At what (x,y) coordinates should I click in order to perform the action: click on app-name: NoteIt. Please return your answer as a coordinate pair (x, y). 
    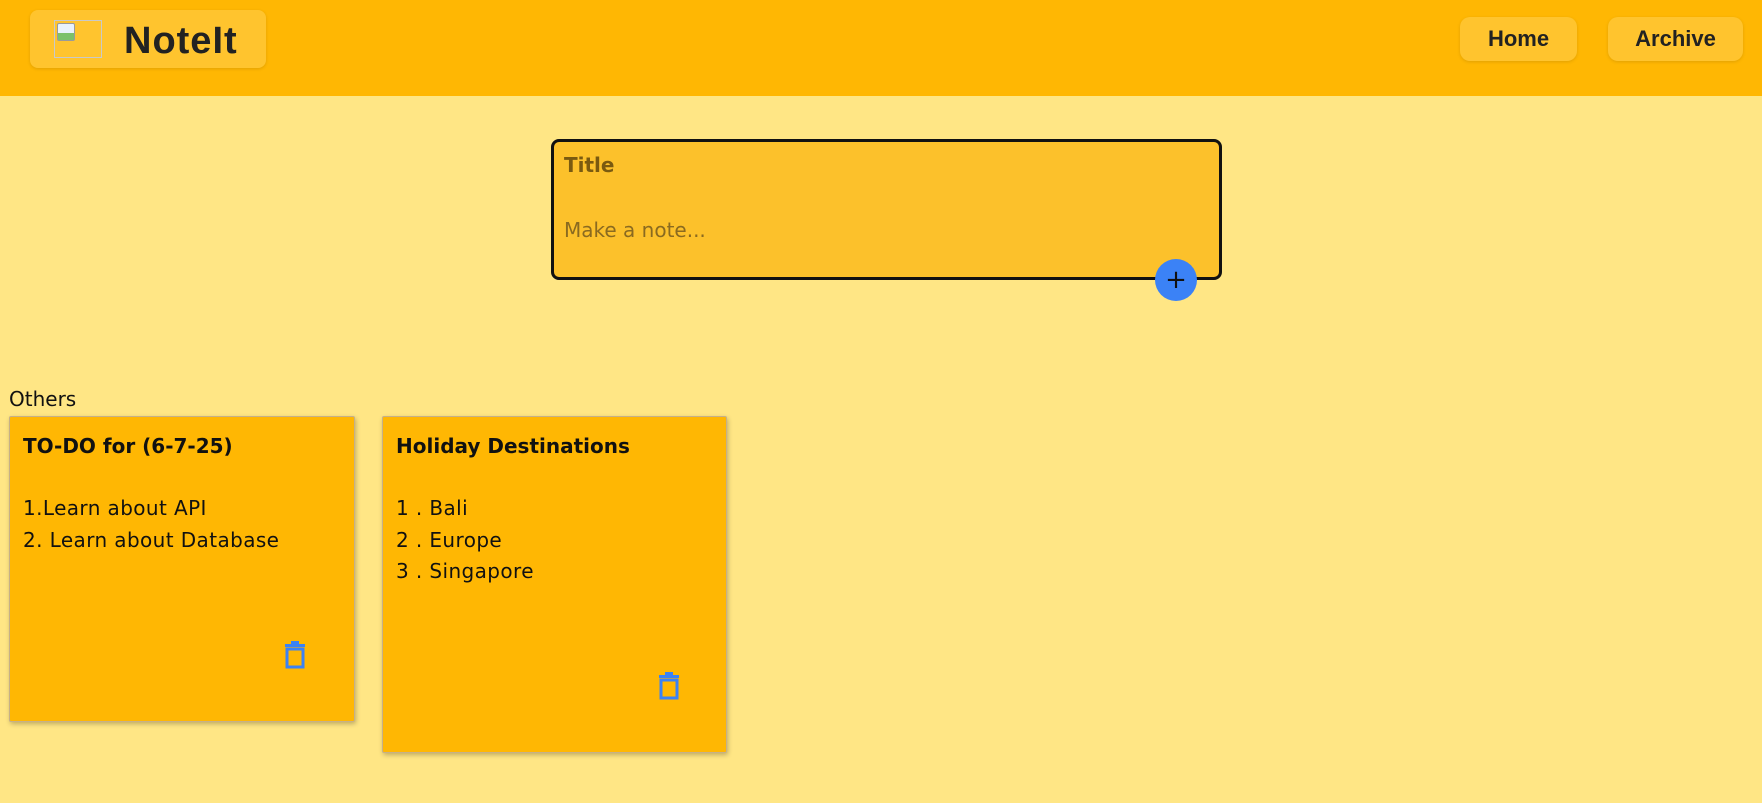
    Looking at the image, I should click on (181, 41).